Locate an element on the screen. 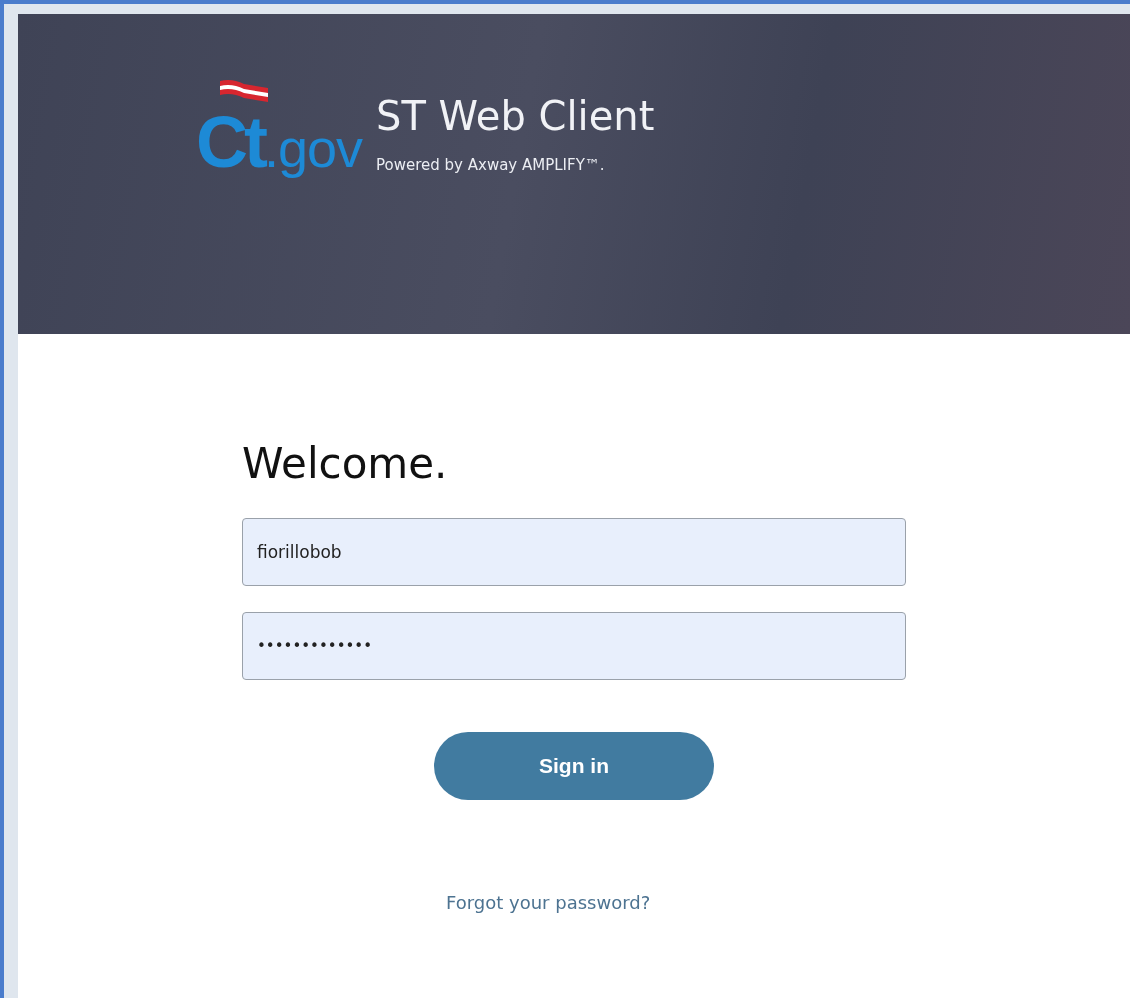  username-field: fiorillobob is located at coordinates (574, 552).